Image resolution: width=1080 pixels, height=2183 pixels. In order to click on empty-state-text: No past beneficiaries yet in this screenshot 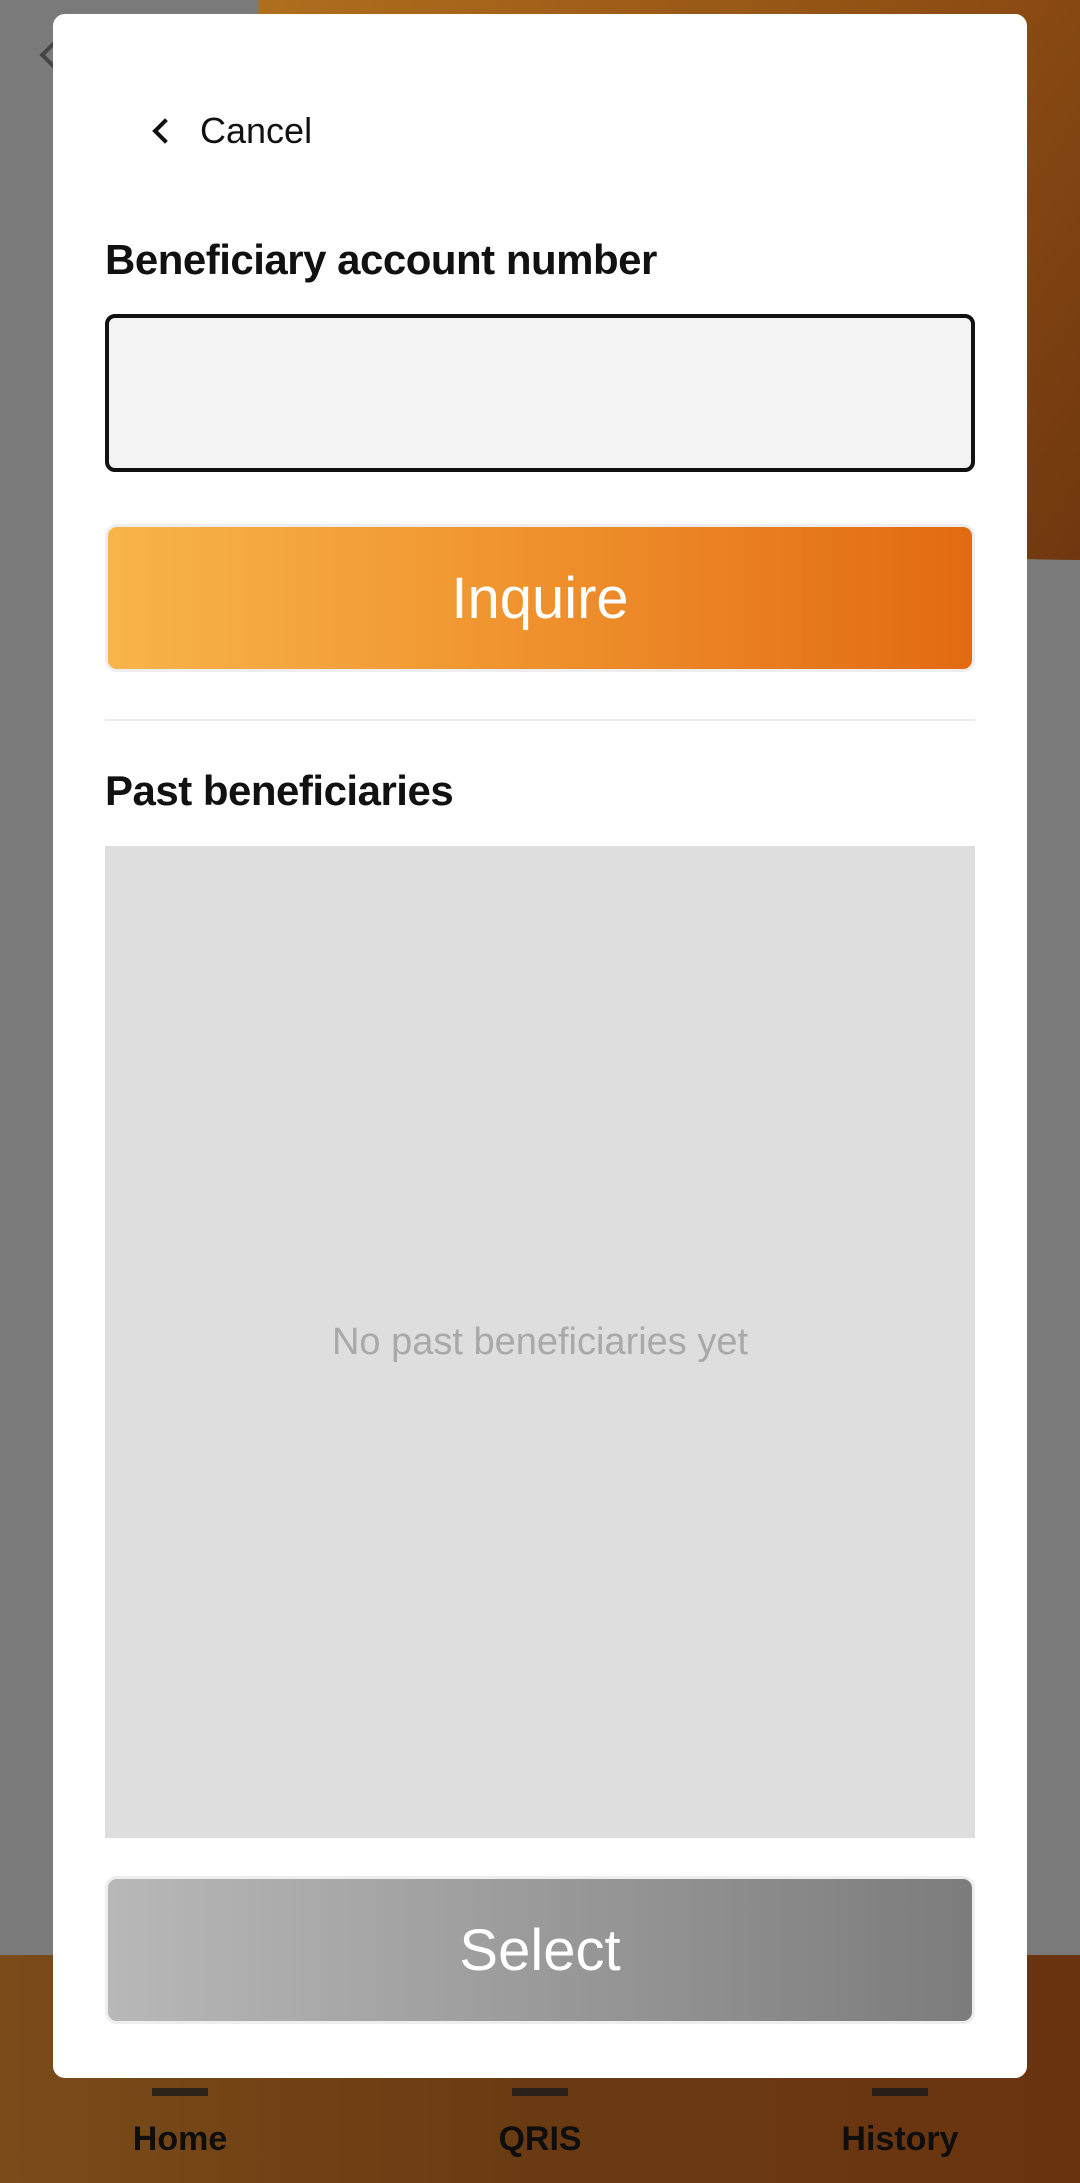, I will do `click(540, 1341)`.